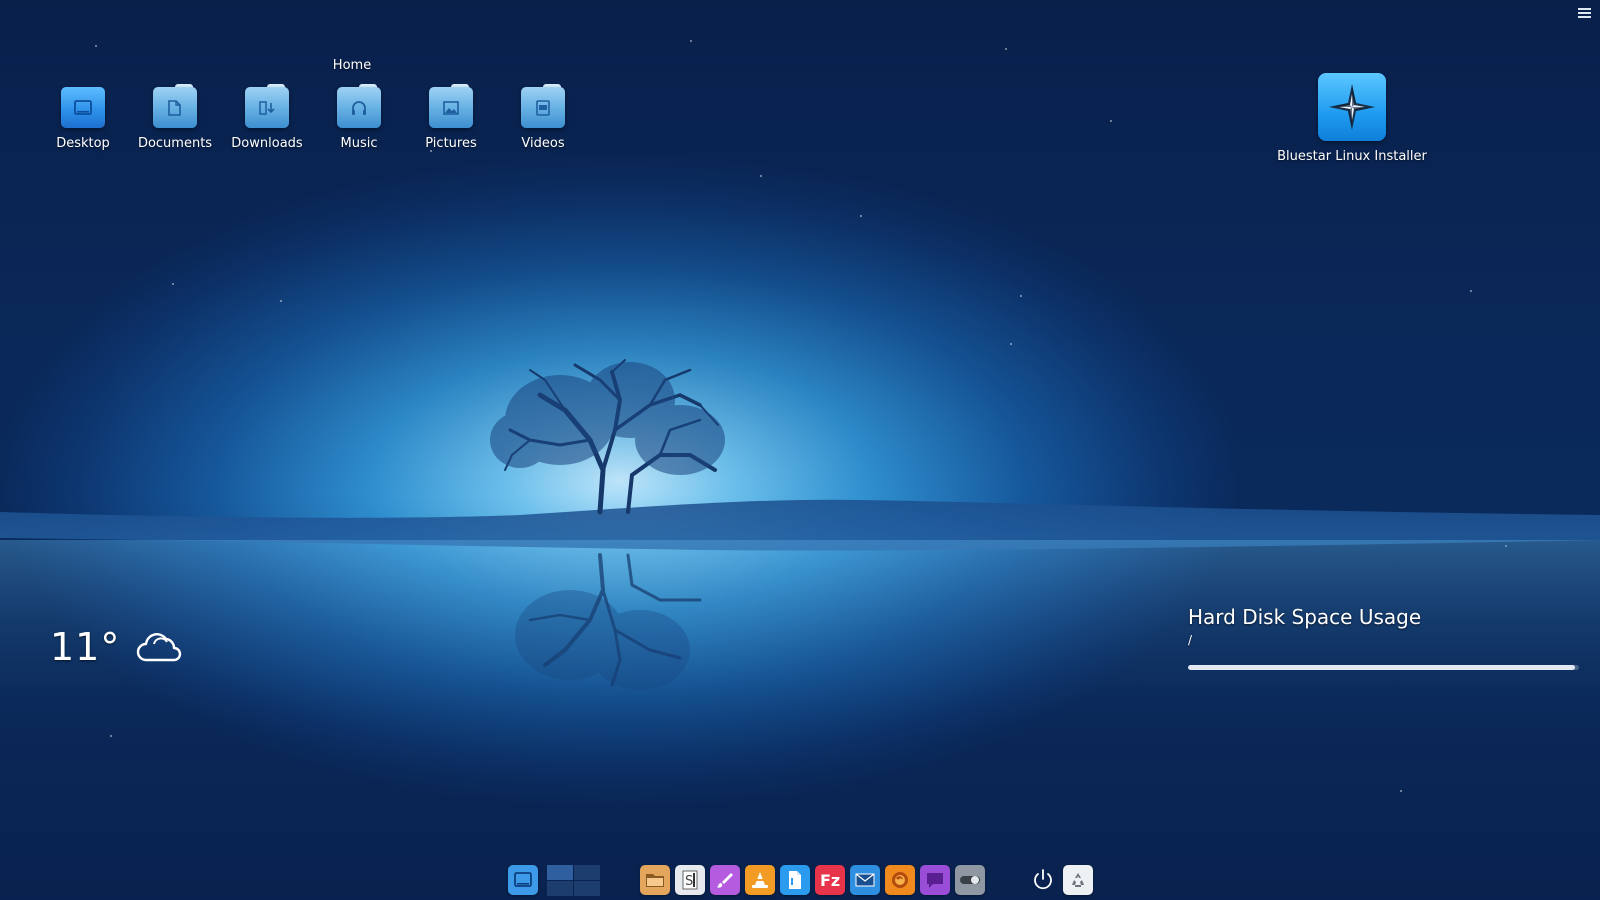 This screenshot has width=1600, height=900. I want to click on filezilla-icon: Fz, so click(830, 880).